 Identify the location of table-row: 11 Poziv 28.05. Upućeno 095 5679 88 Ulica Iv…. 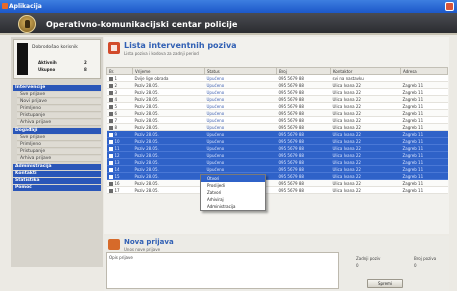
(277, 148).